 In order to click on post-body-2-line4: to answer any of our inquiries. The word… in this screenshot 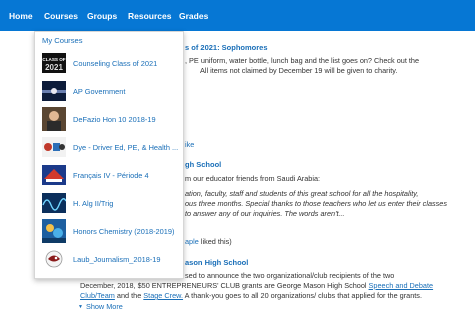, I will do `click(265, 213)`.